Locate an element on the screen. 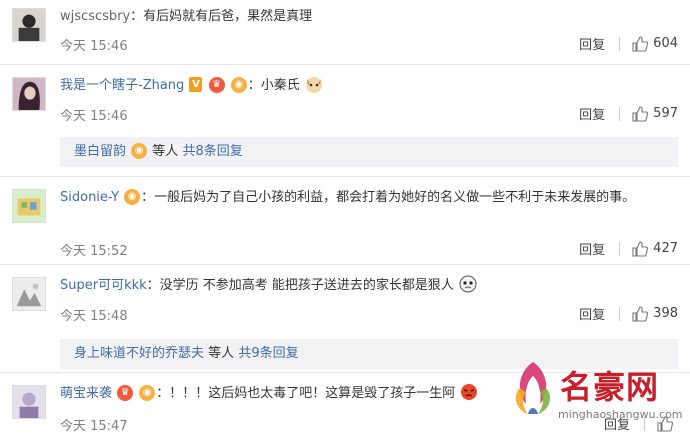 This screenshot has width=690, height=433. face-emoji-icon is located at coordinates (468, 283).